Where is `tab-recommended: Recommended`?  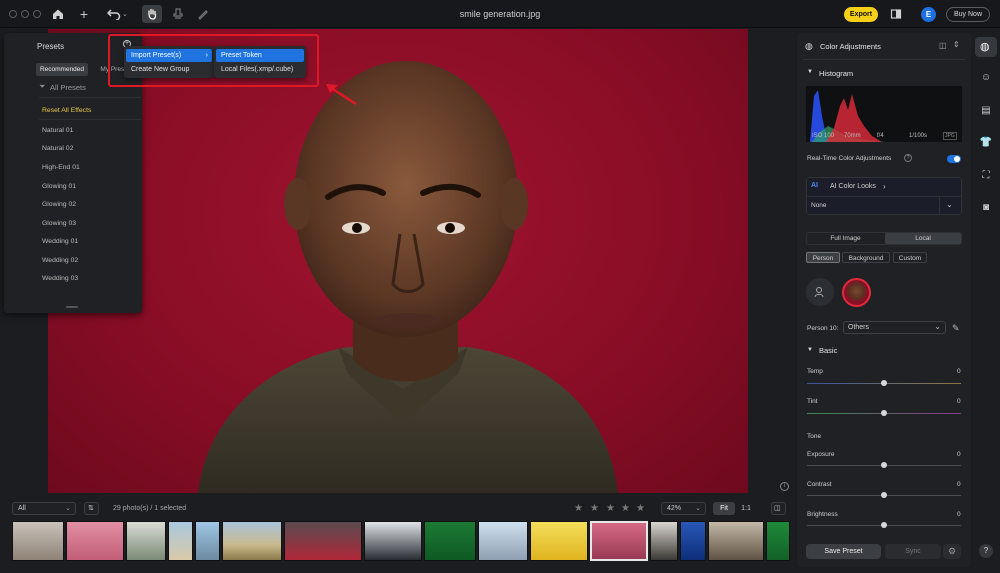
tab-recommended: Recommended is located at coordinates (62, 69).